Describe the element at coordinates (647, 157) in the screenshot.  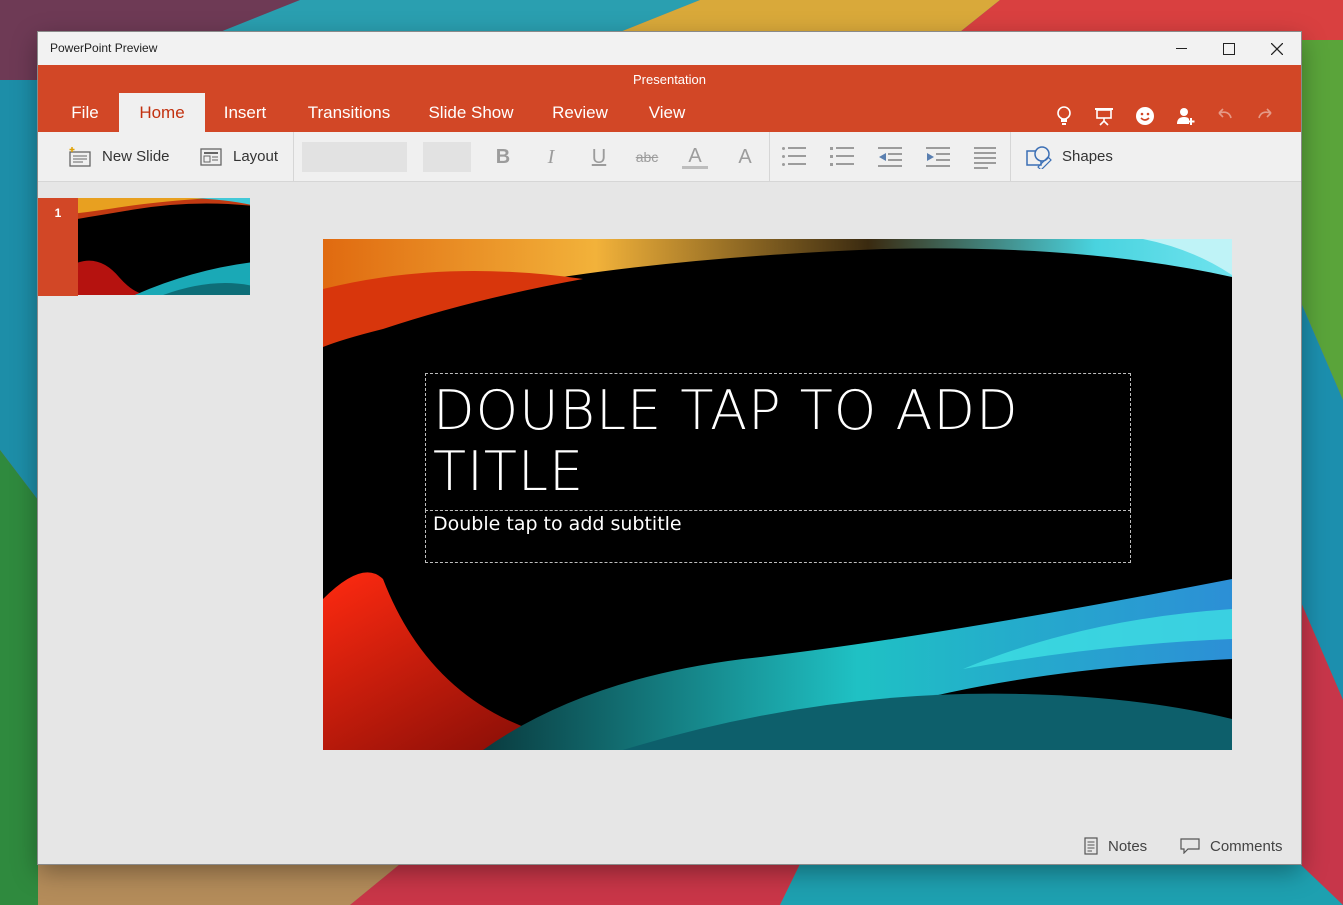
I see `strikethrough-button: abc` at that location.